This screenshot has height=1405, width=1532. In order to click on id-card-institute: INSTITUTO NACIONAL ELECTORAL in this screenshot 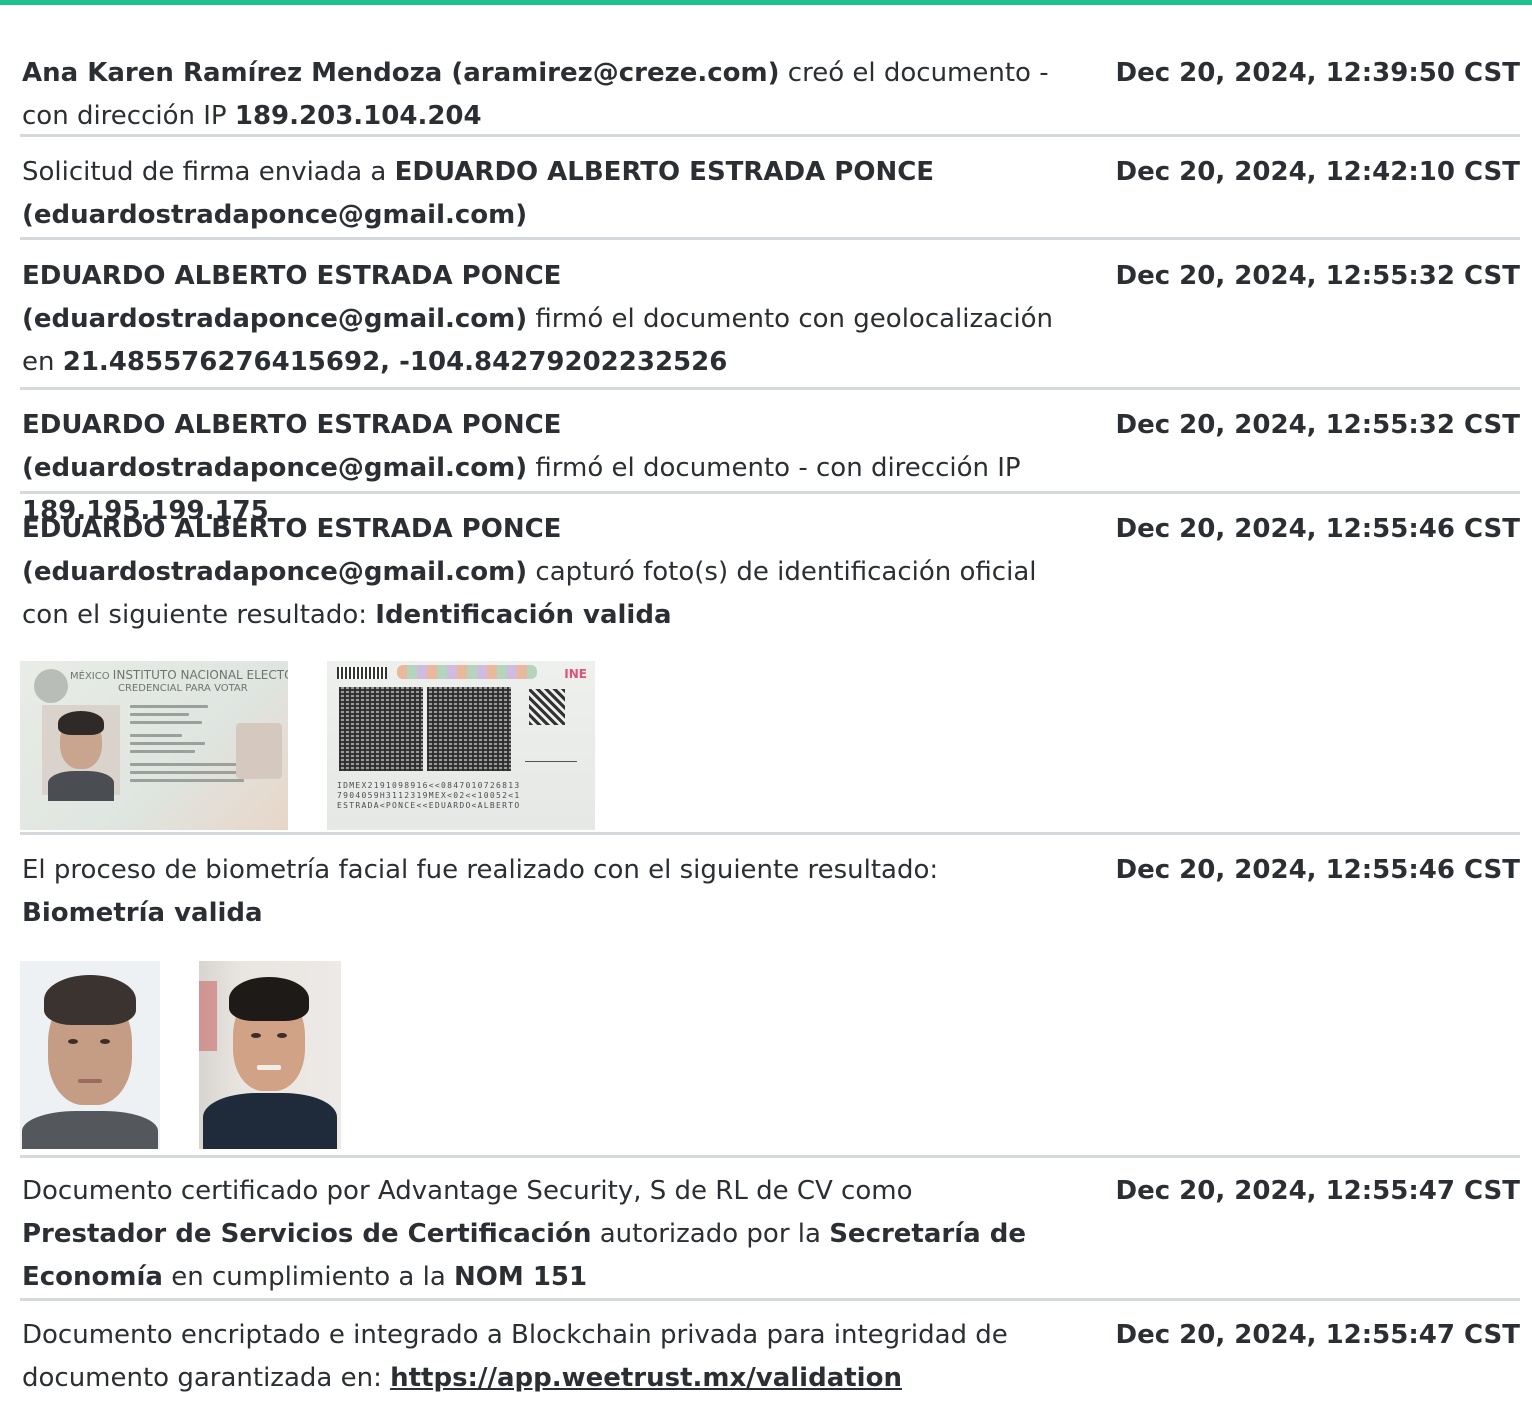, I will do `click(200, 675)`.